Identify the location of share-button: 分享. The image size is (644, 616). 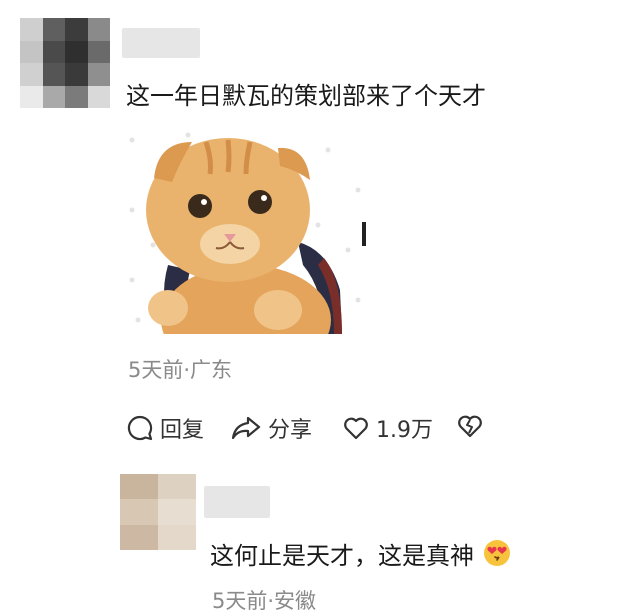
(271, 428).